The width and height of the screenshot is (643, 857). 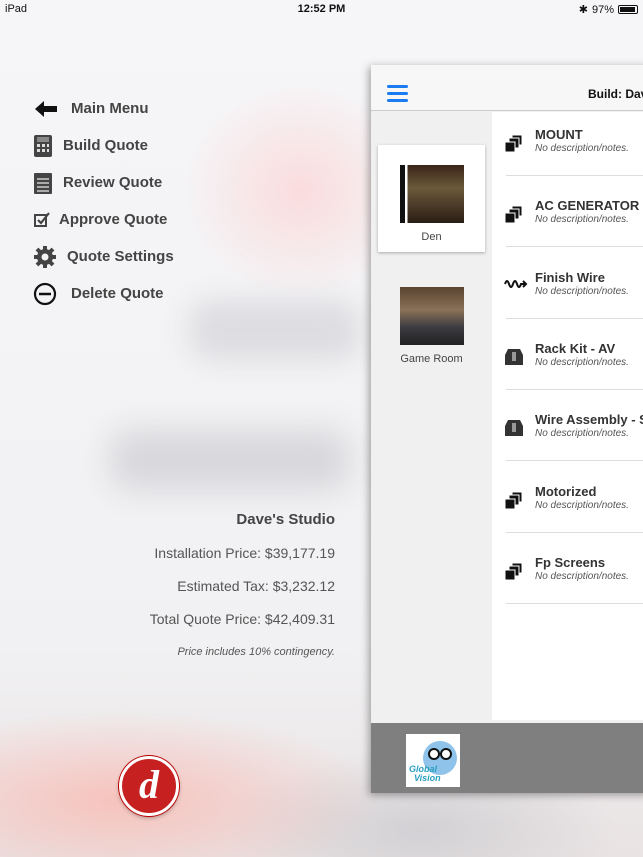 What do you see at coordinates (46, 108) in the screenshot?
I see `arrow-left-icon` at bounding box center [46, 108].